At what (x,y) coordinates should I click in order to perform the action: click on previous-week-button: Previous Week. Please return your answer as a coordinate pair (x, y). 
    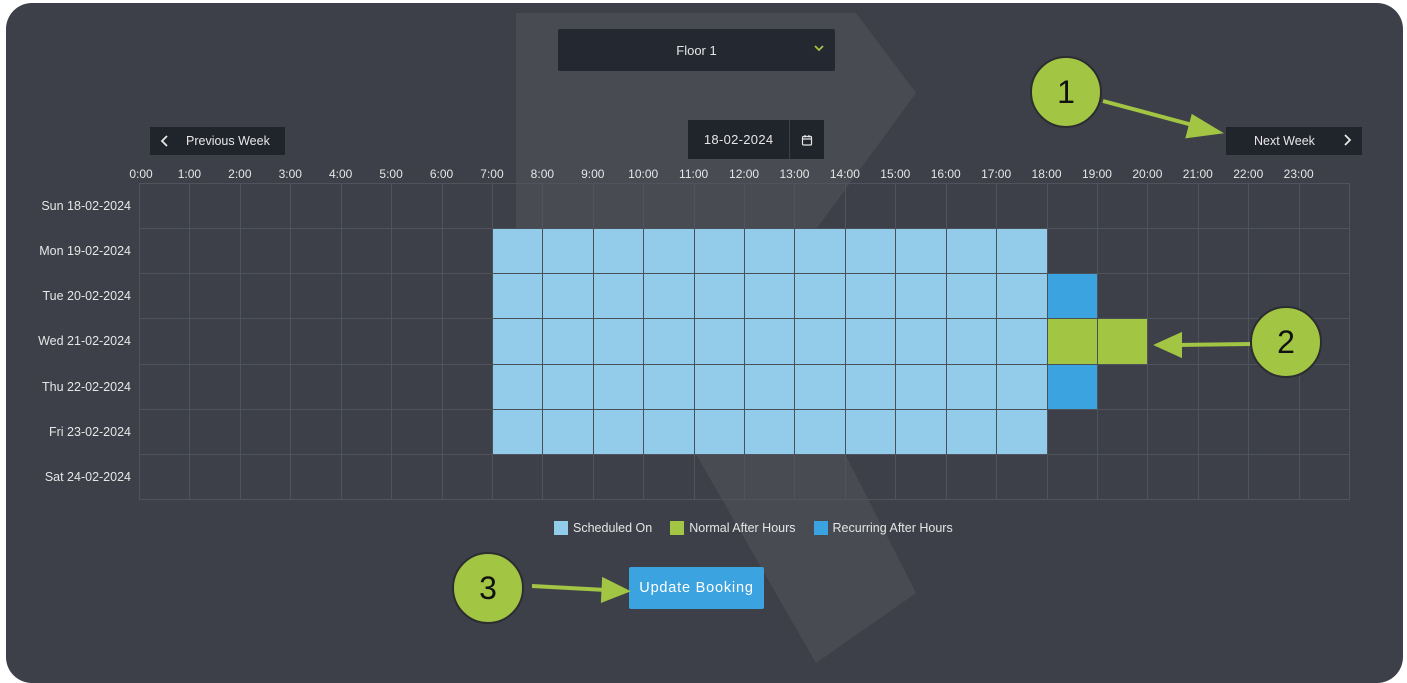
    Looking at the image, I should click on (217, 141).